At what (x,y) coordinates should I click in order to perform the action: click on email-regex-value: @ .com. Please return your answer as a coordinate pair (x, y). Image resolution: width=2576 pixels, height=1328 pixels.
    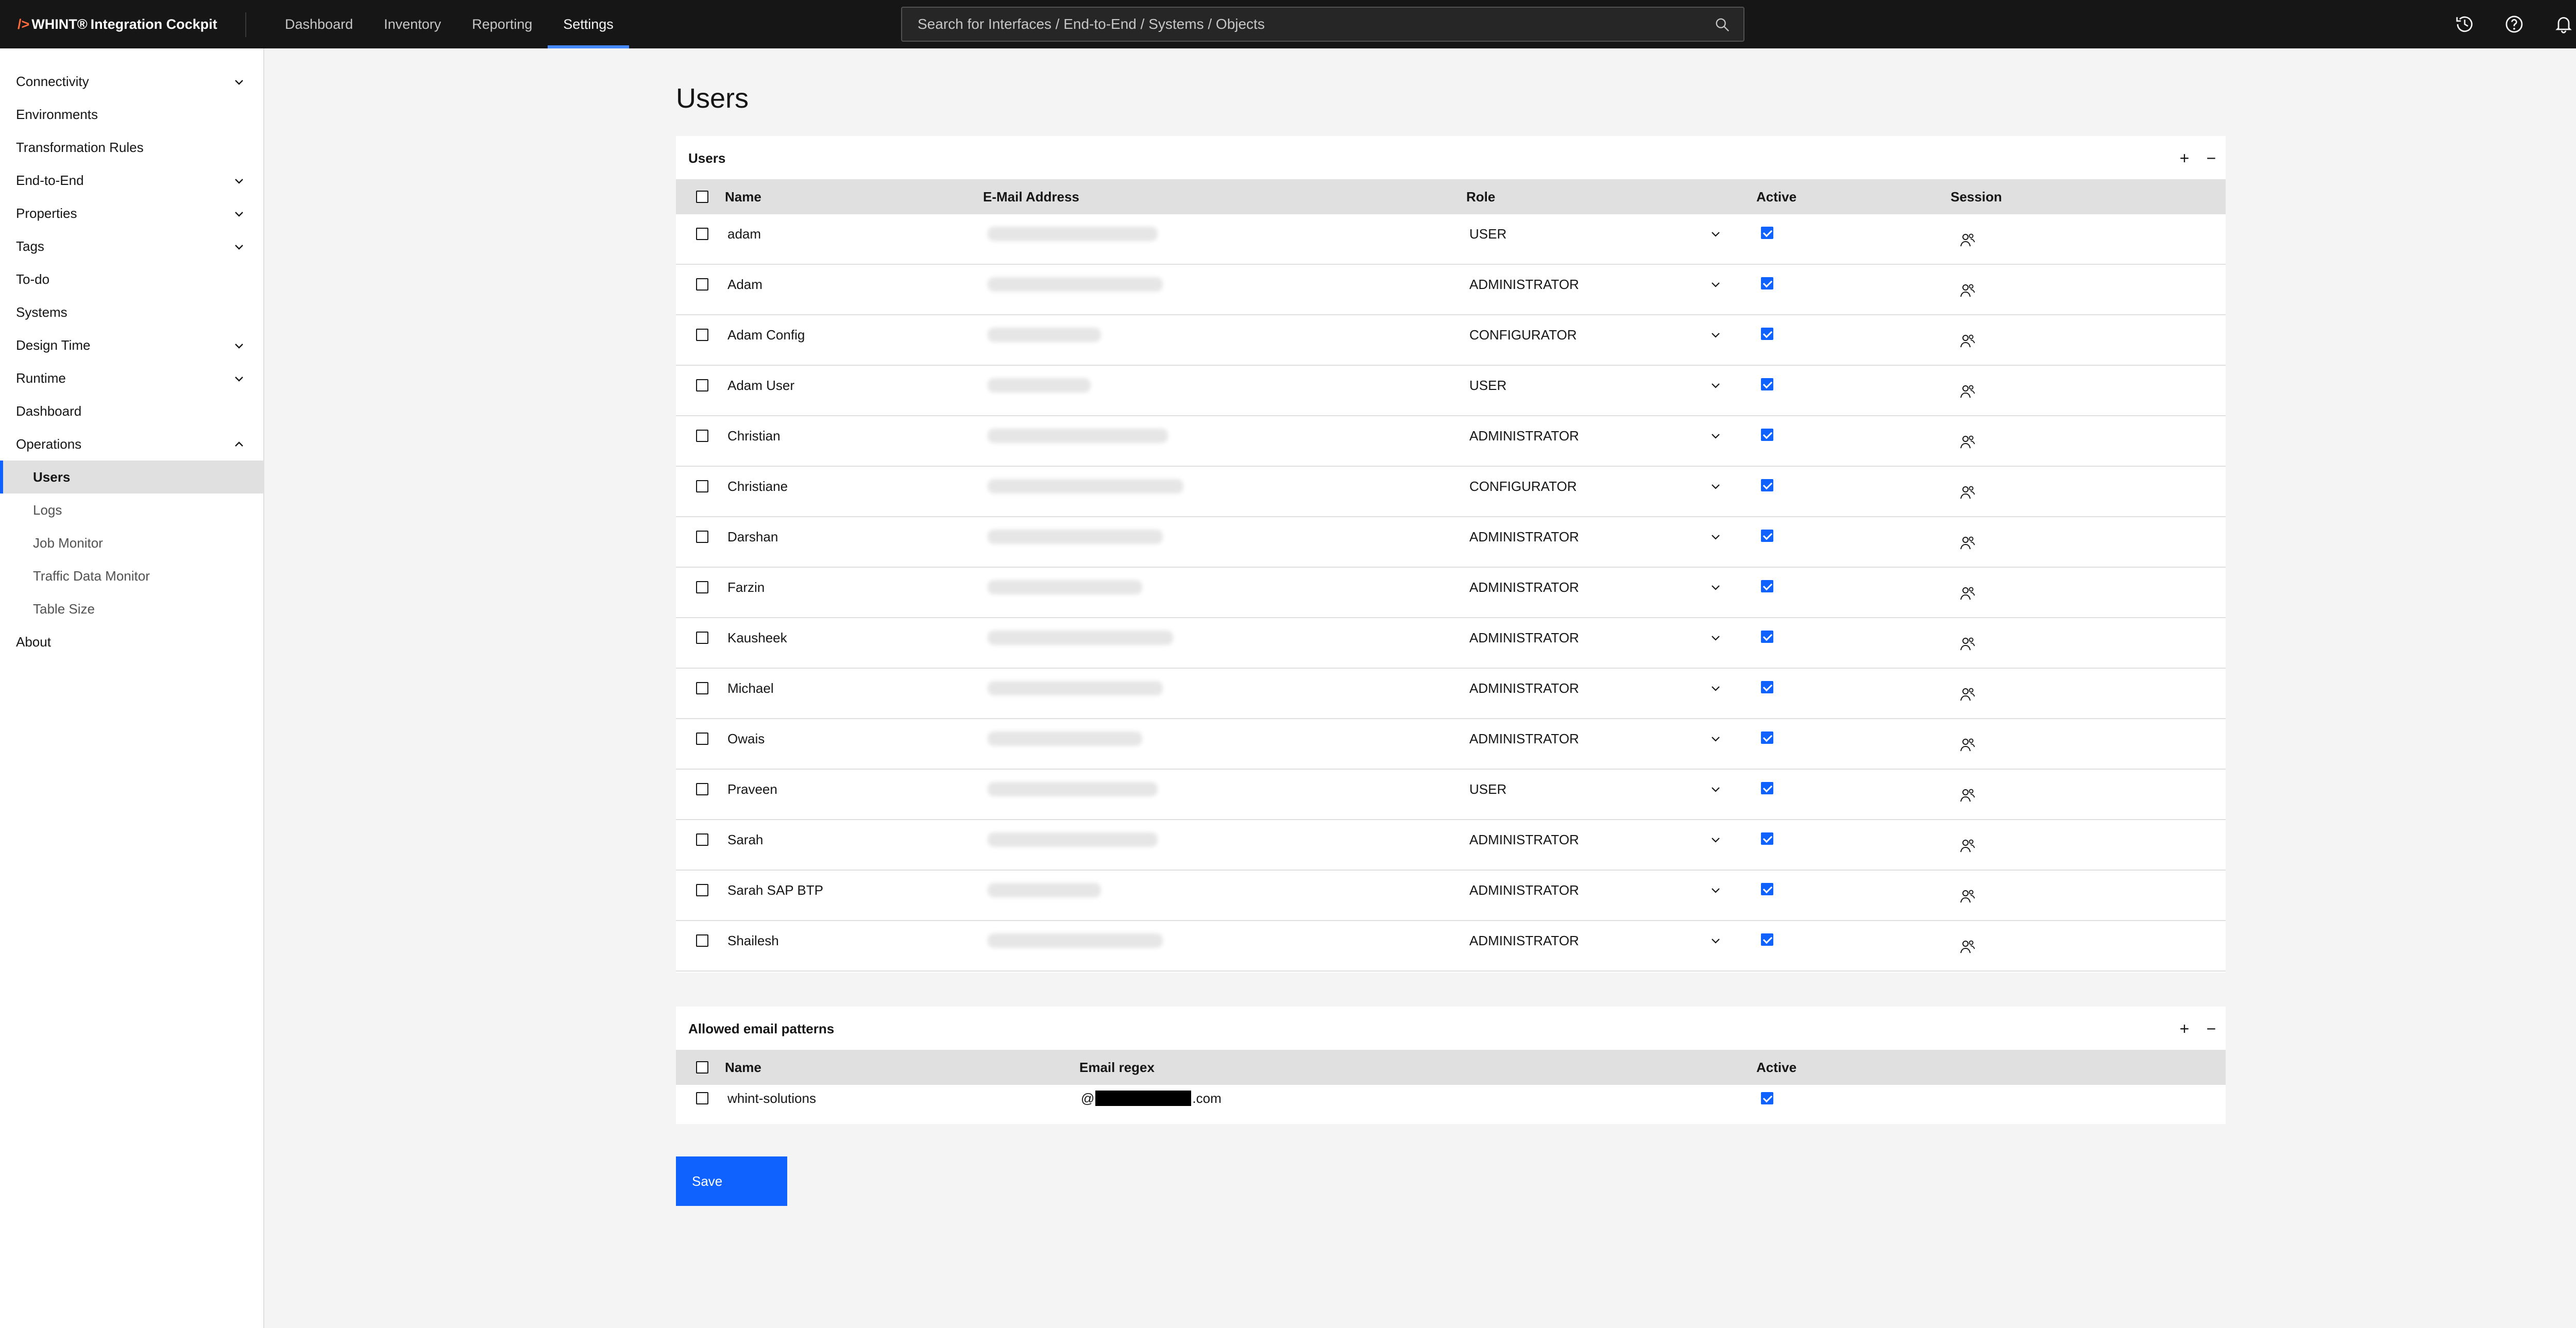
    Looking at the image, I should click on (1151, 1098).